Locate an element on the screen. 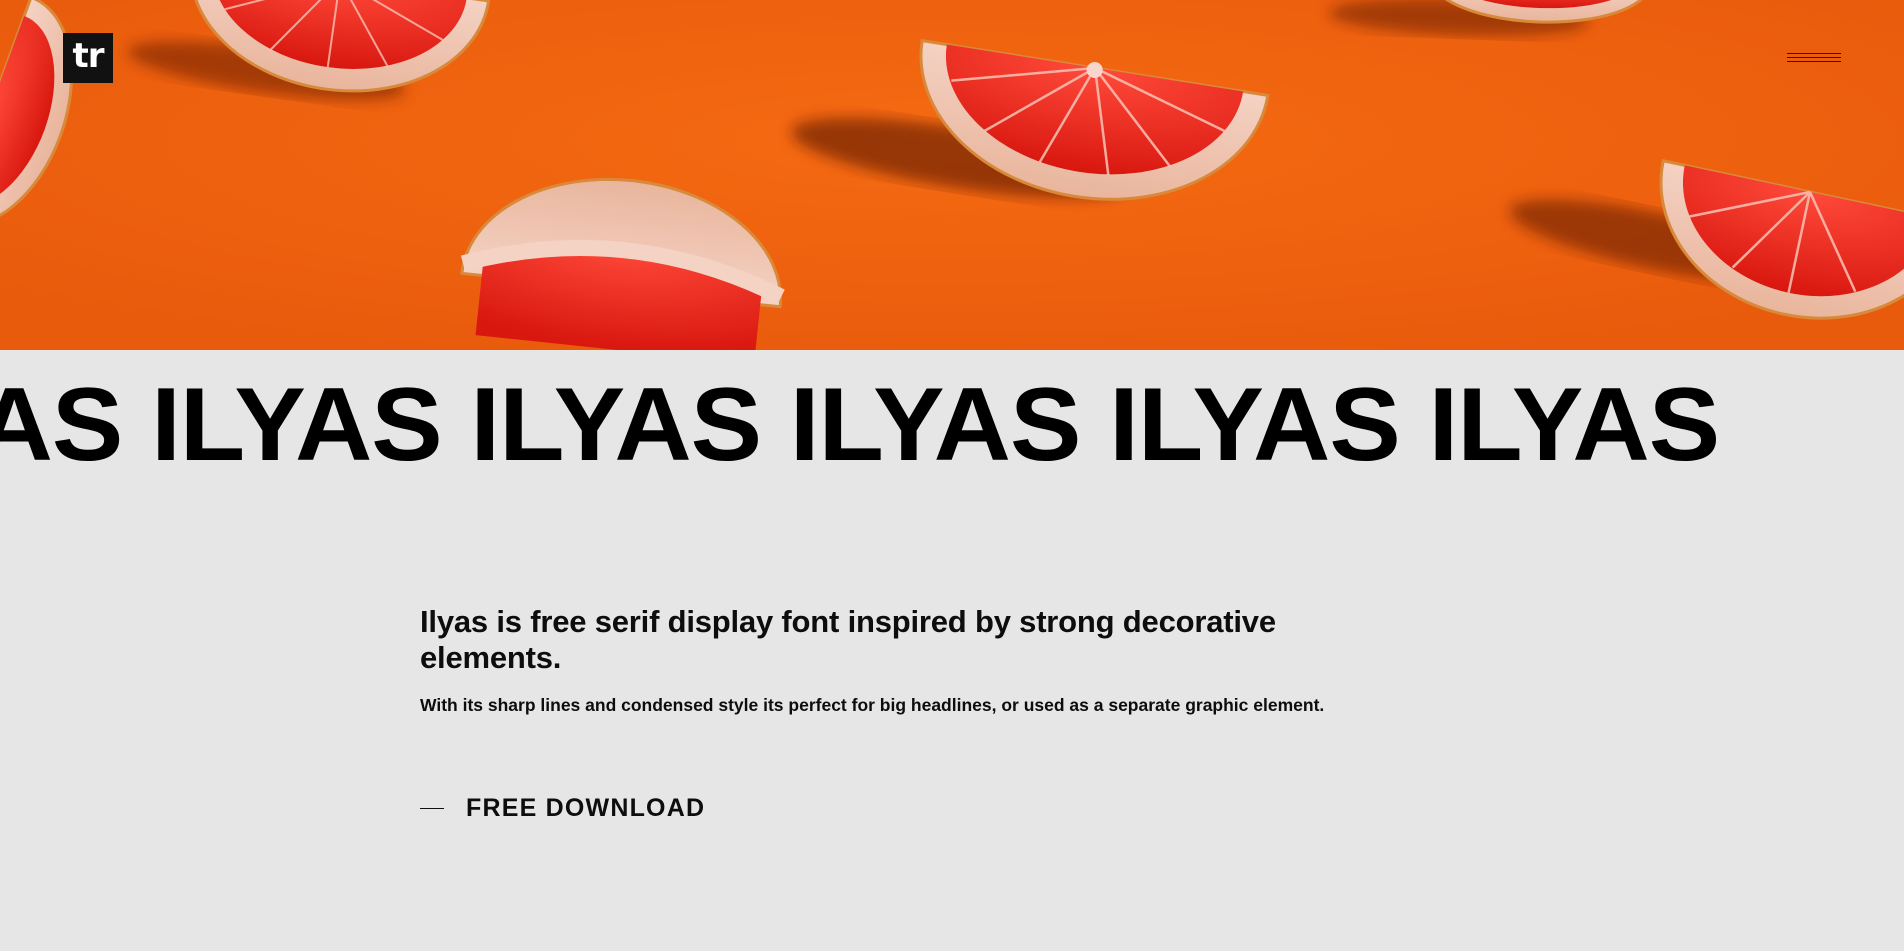  free-download-link: FREE DOWNLOAD is located at coordinates (562, 808).